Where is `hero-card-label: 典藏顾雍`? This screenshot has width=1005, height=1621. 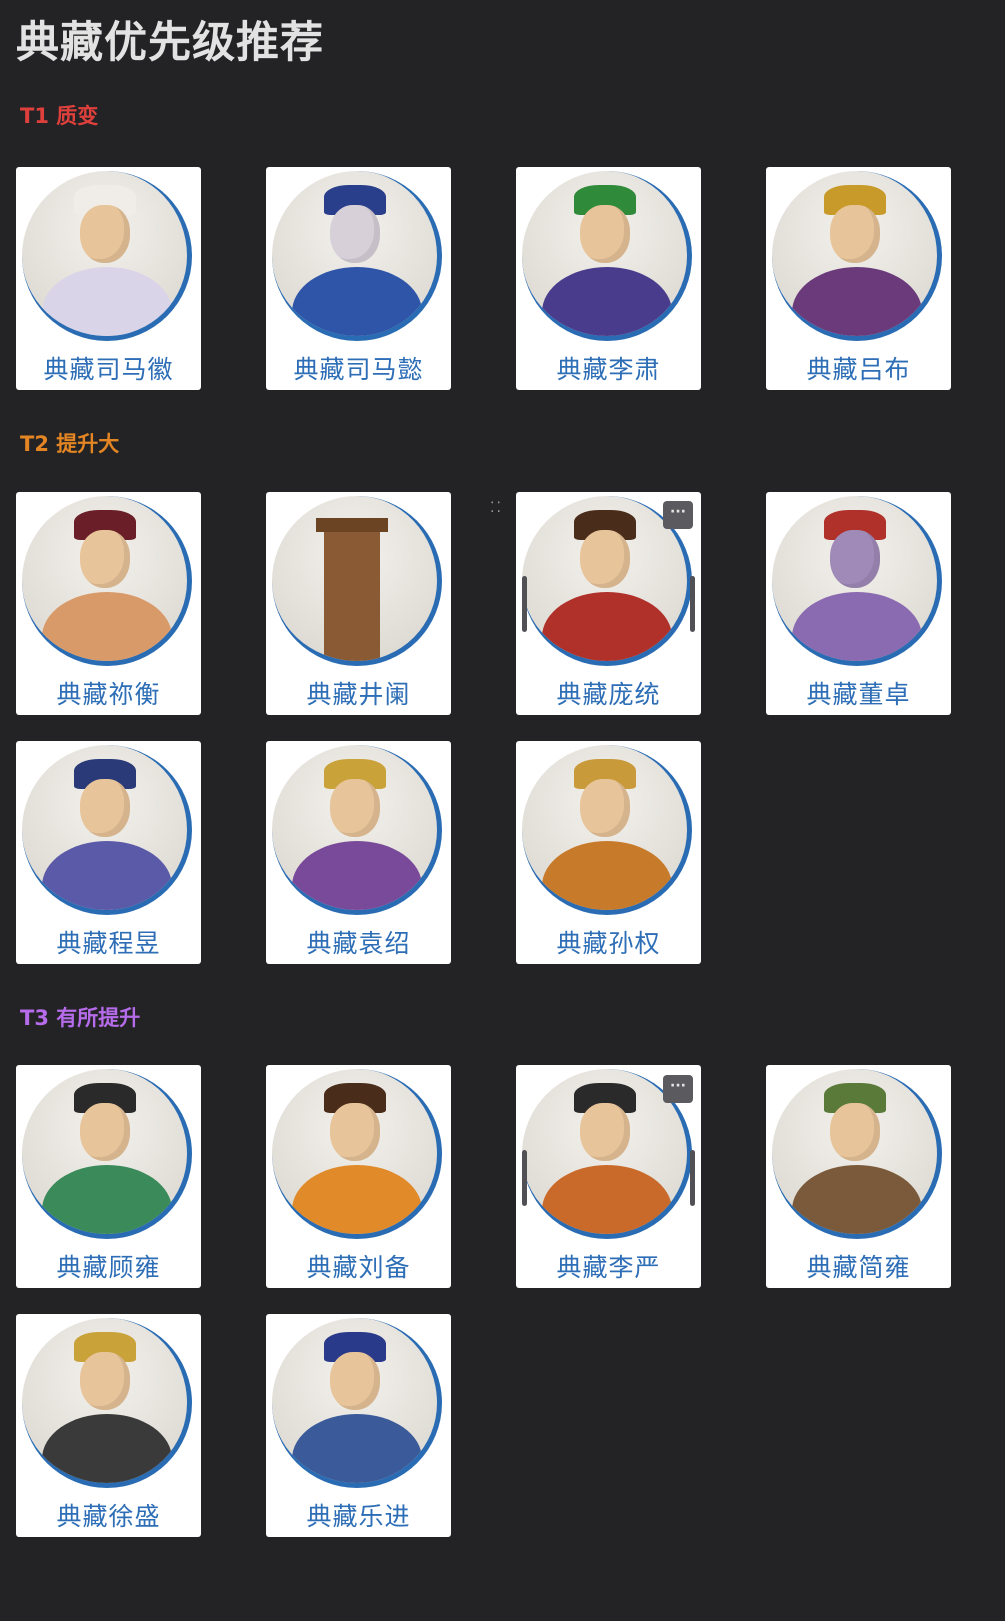 hero-card-label: 典藏顾雍 is located at coordinates (108, 1267).